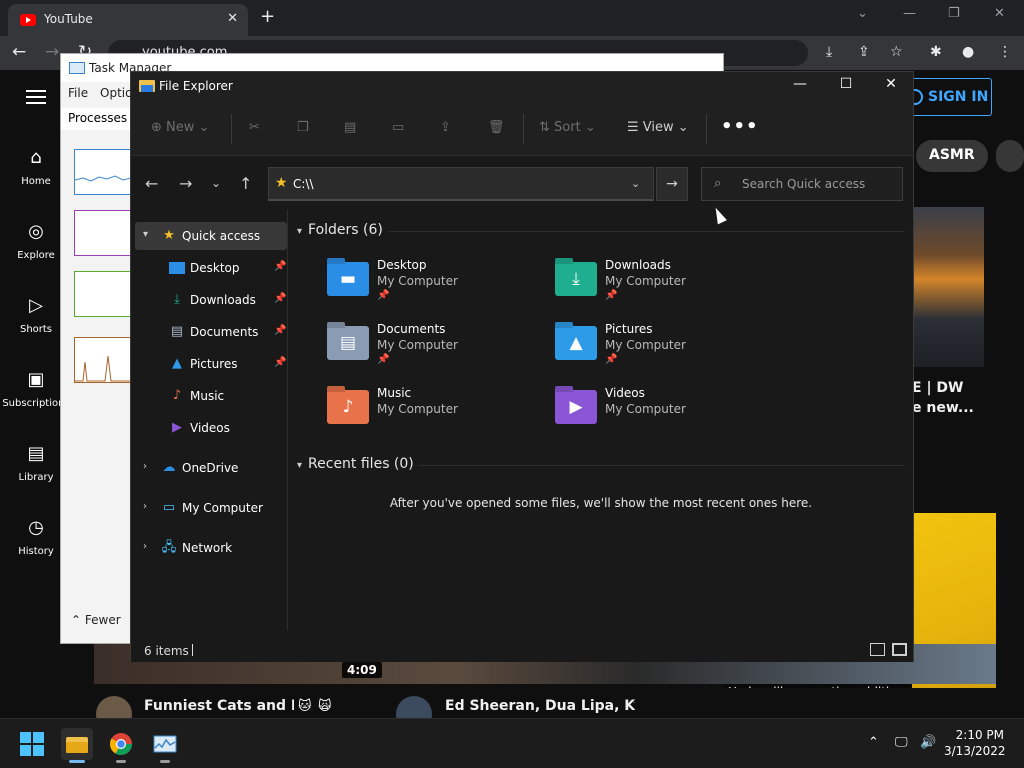 The height and width of the screenshot is (768, 1024). I want to click on maximize-button: ☐, so click(846, 87).